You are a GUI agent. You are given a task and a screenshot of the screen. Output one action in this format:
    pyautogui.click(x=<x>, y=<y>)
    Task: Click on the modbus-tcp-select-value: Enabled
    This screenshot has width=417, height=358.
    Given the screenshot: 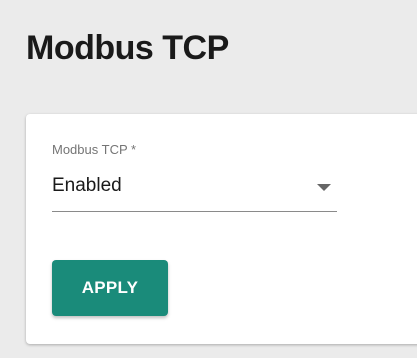 What is the action you would take?
    pyautogui.click(x=87, y=185)
    